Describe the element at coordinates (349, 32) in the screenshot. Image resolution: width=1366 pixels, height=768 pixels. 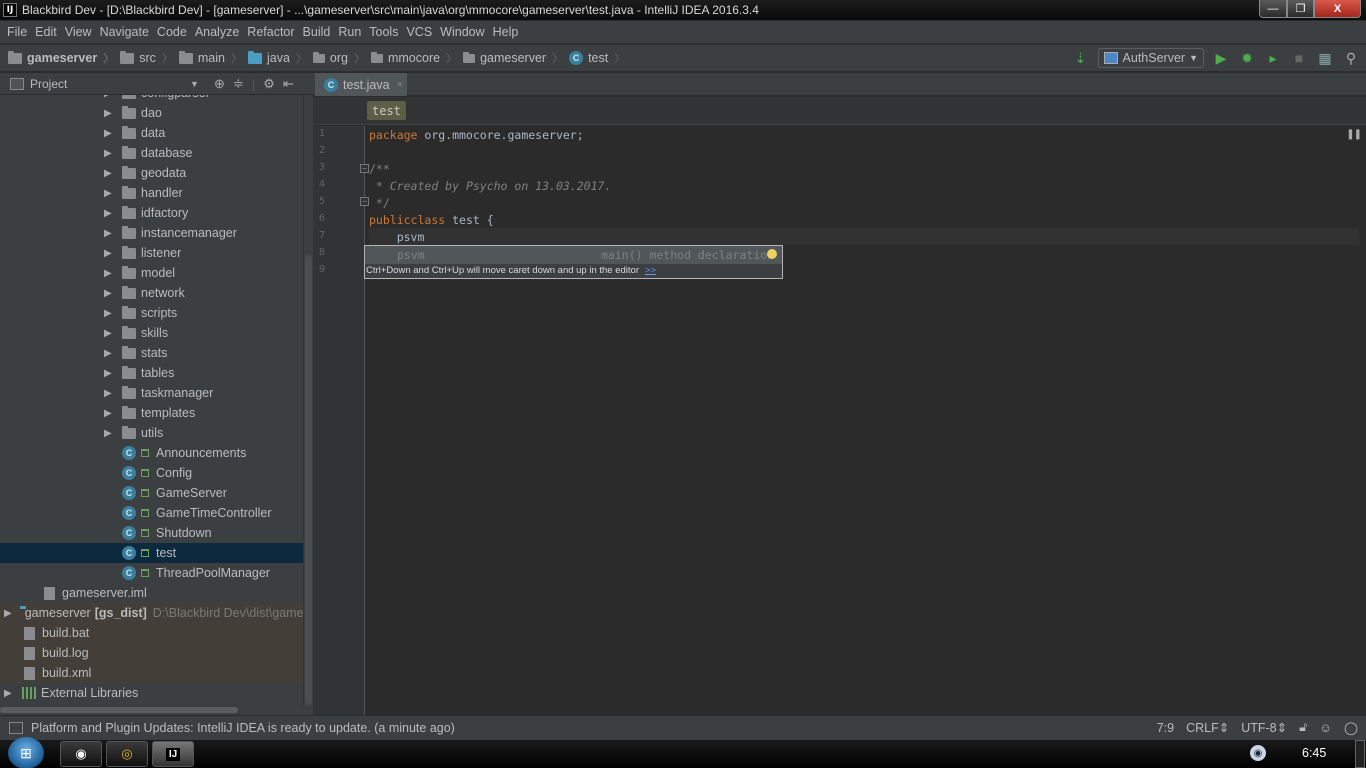
I see `menu-run: Run` at that location.